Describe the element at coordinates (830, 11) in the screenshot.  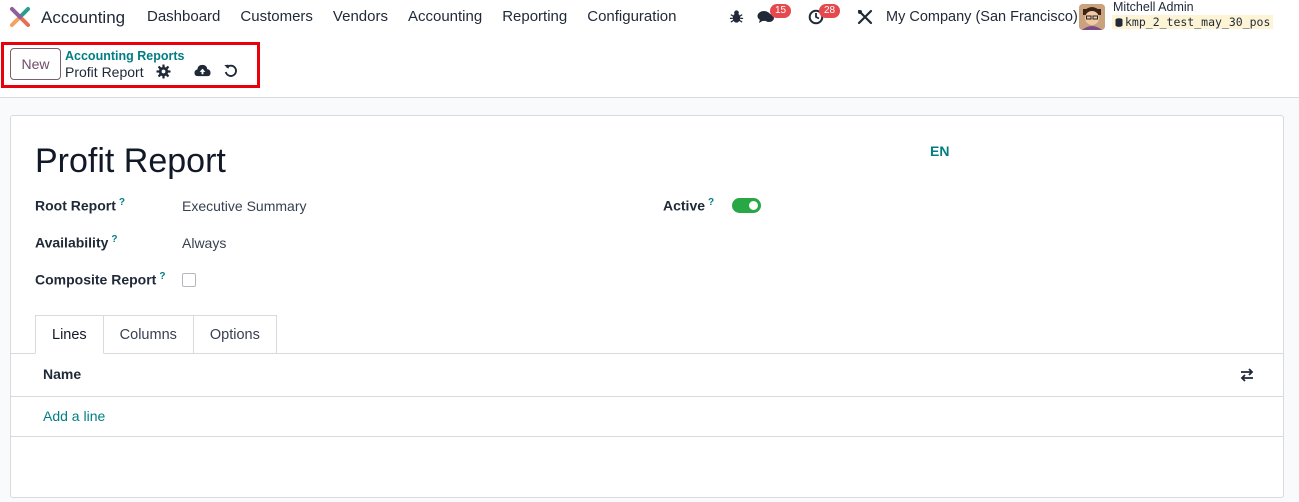
I see `activities-badge: 28` at that location.